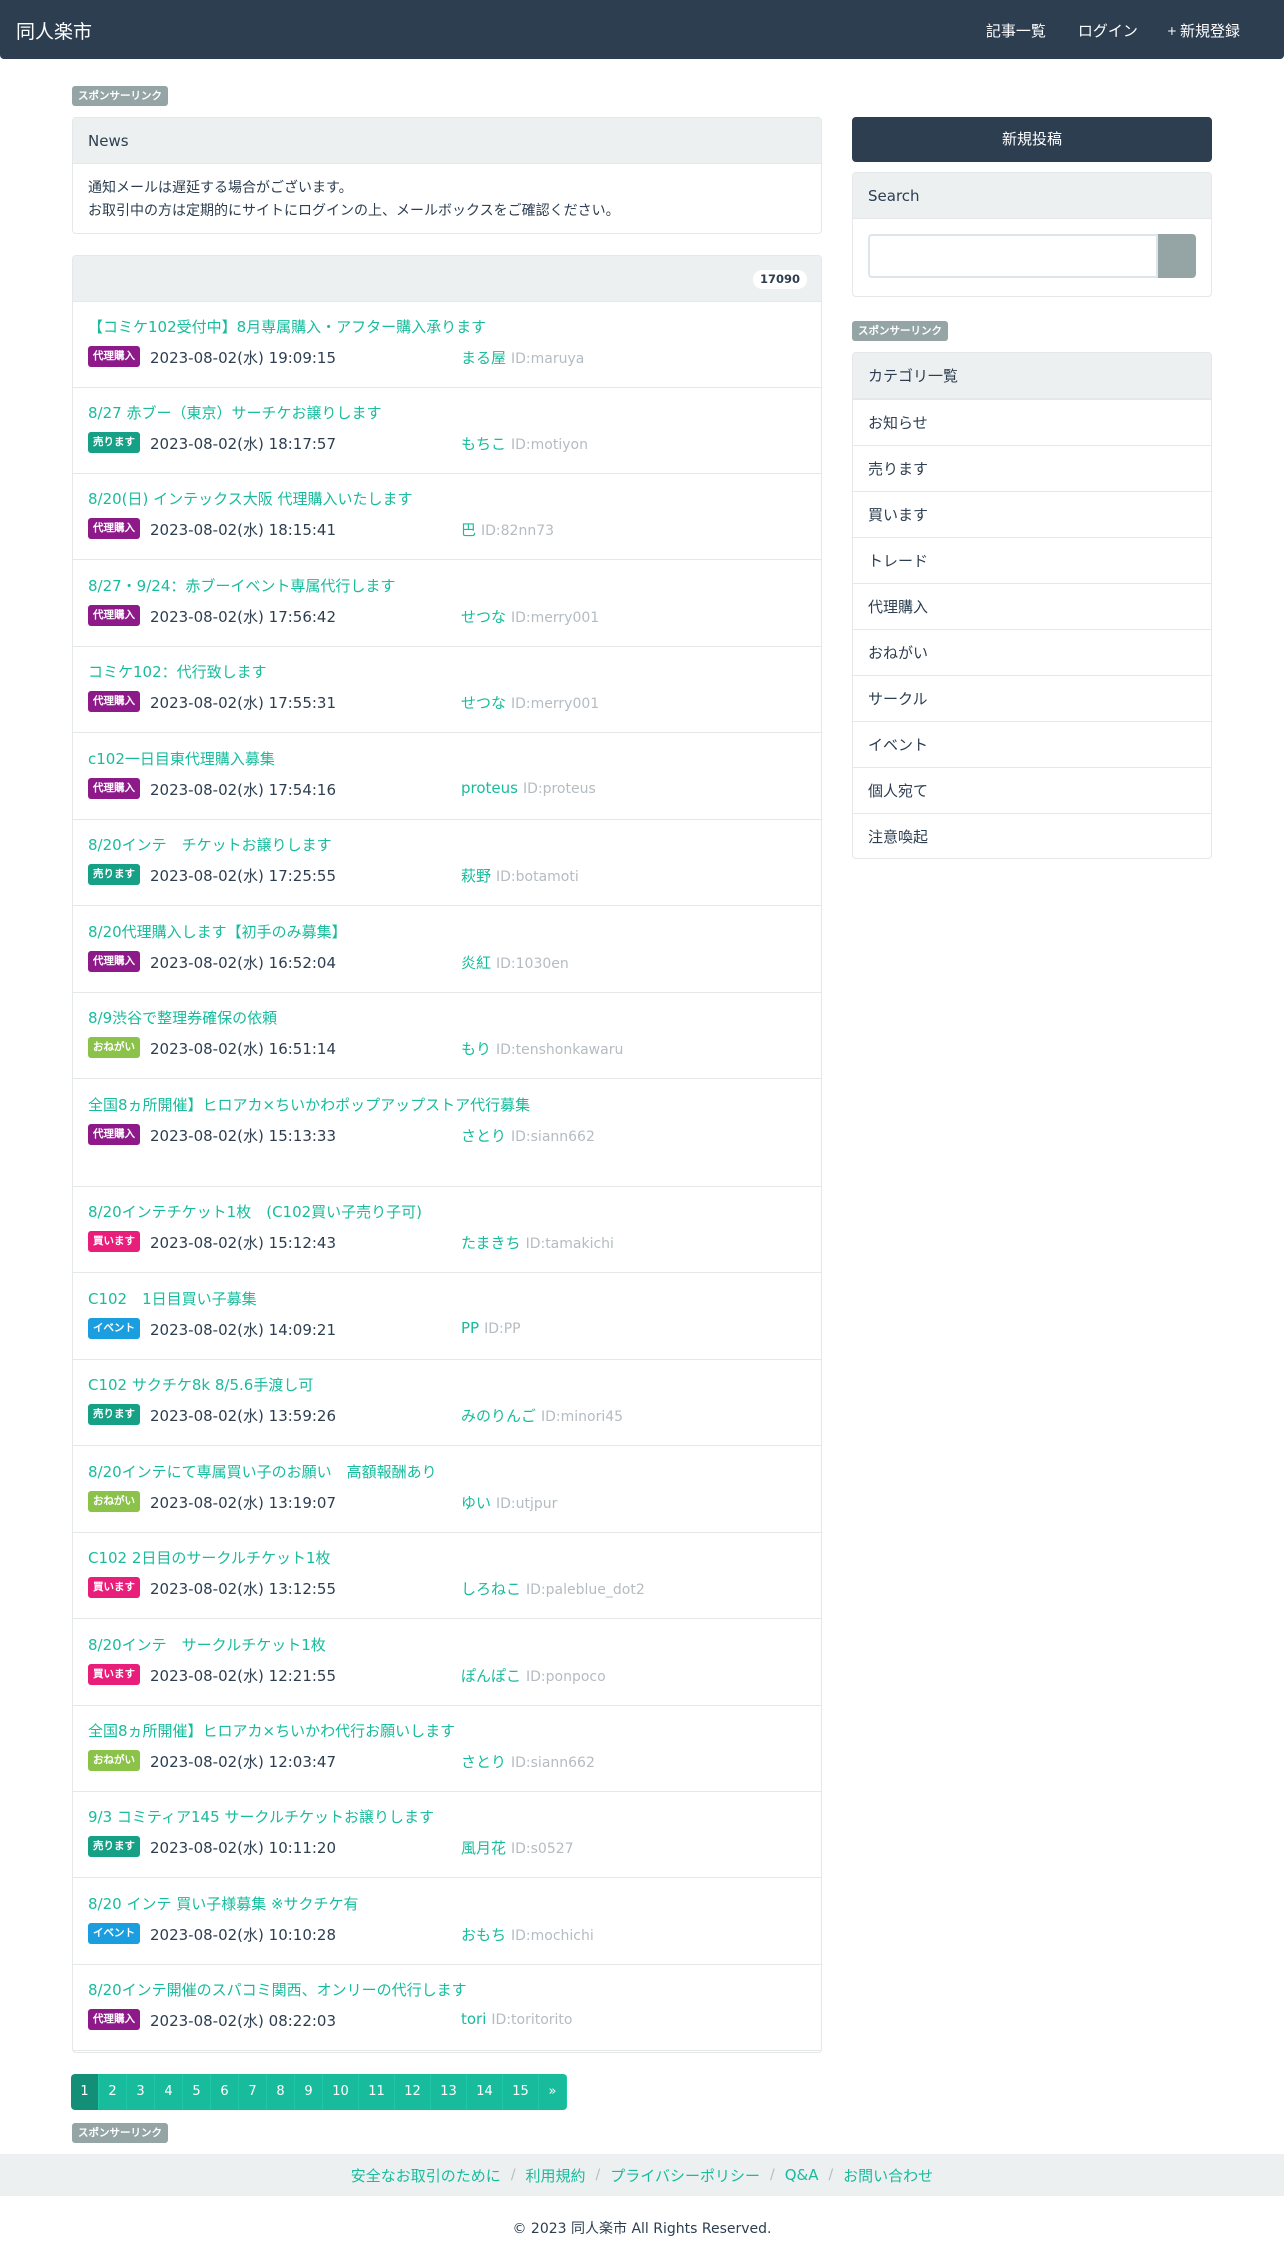 This screenshot has height=2241, width=1284. Describe the element at coordinates (491, 1328) in the screenshot. I see `post-user: PP ID:PP` at that location.